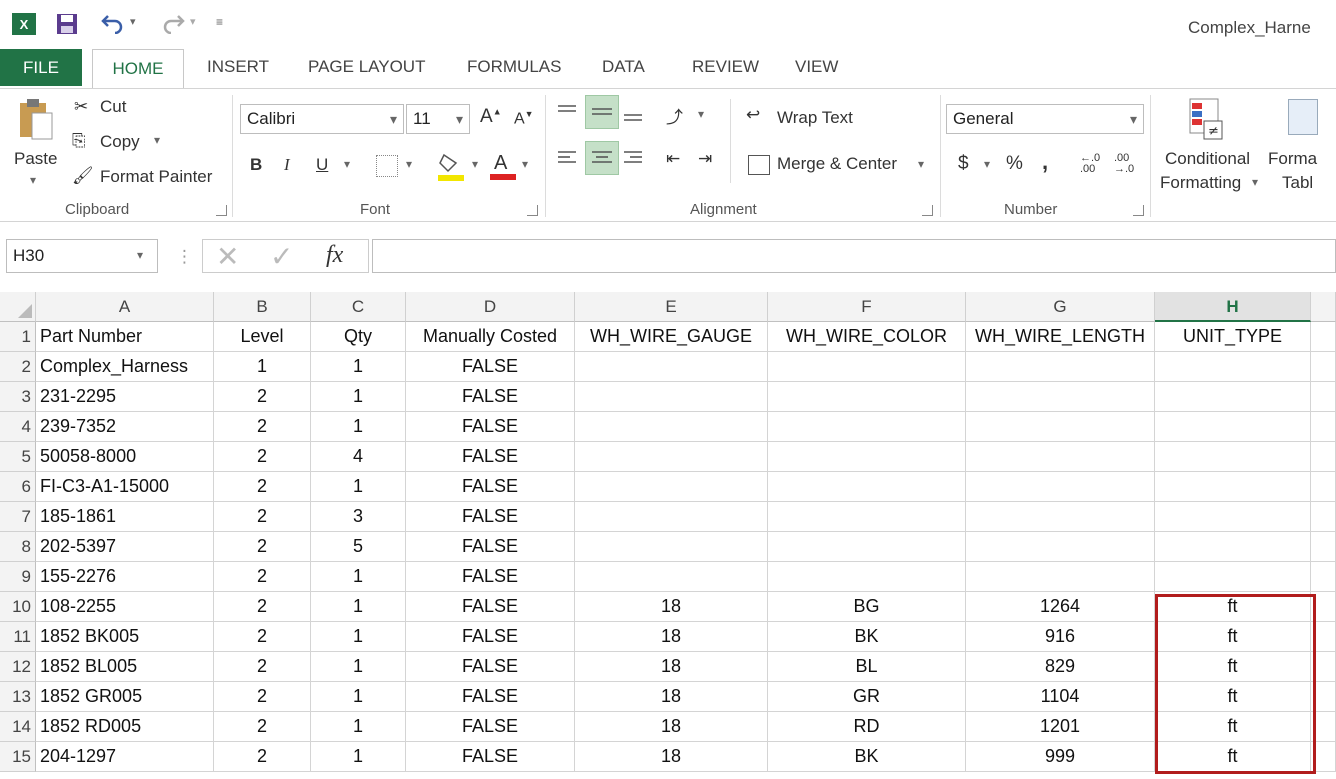 The width and height of the screenshot is (1336, 779). I want to click on conditional-formatting-label-2: Formatting, so click(1200, 183).